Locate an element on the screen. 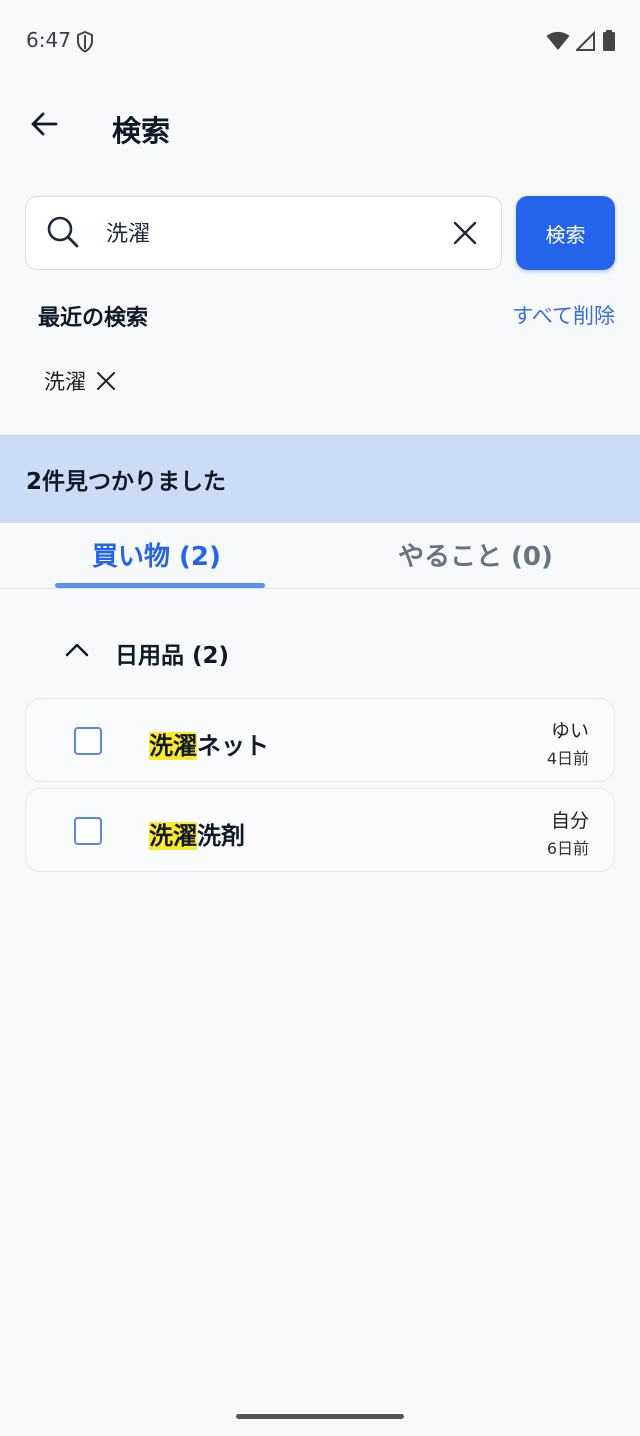 This screenshot has height=1436, width=640. item-owner: 自分 is located at coordinates (569, 821).